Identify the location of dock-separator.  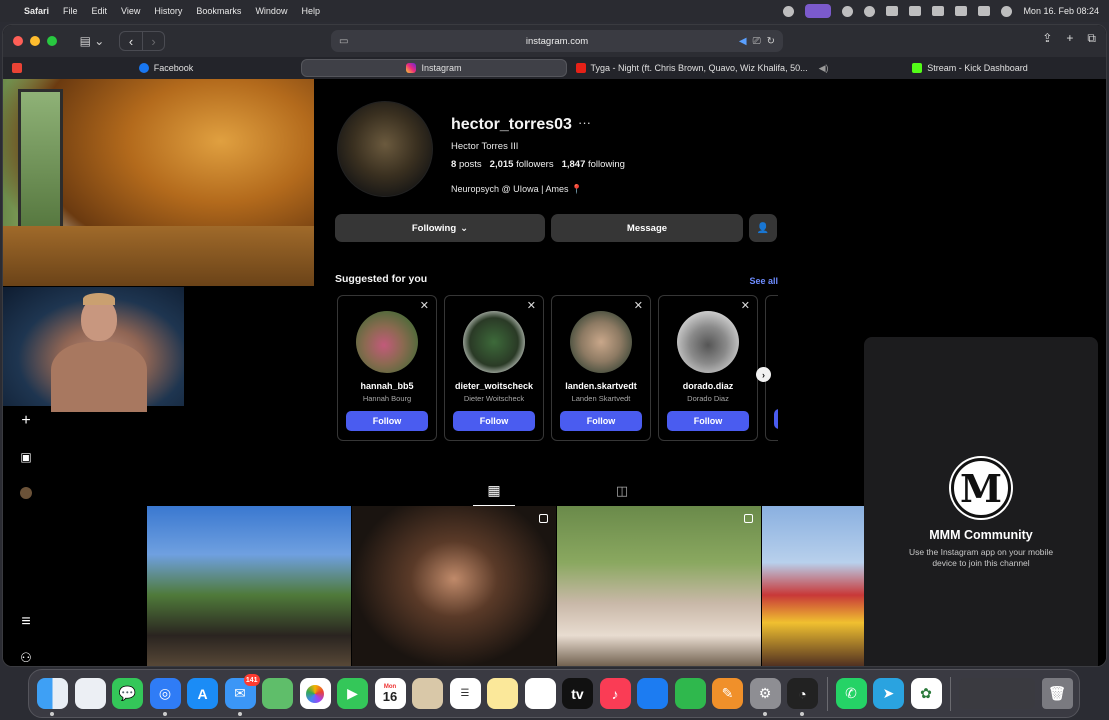
(950, 693).